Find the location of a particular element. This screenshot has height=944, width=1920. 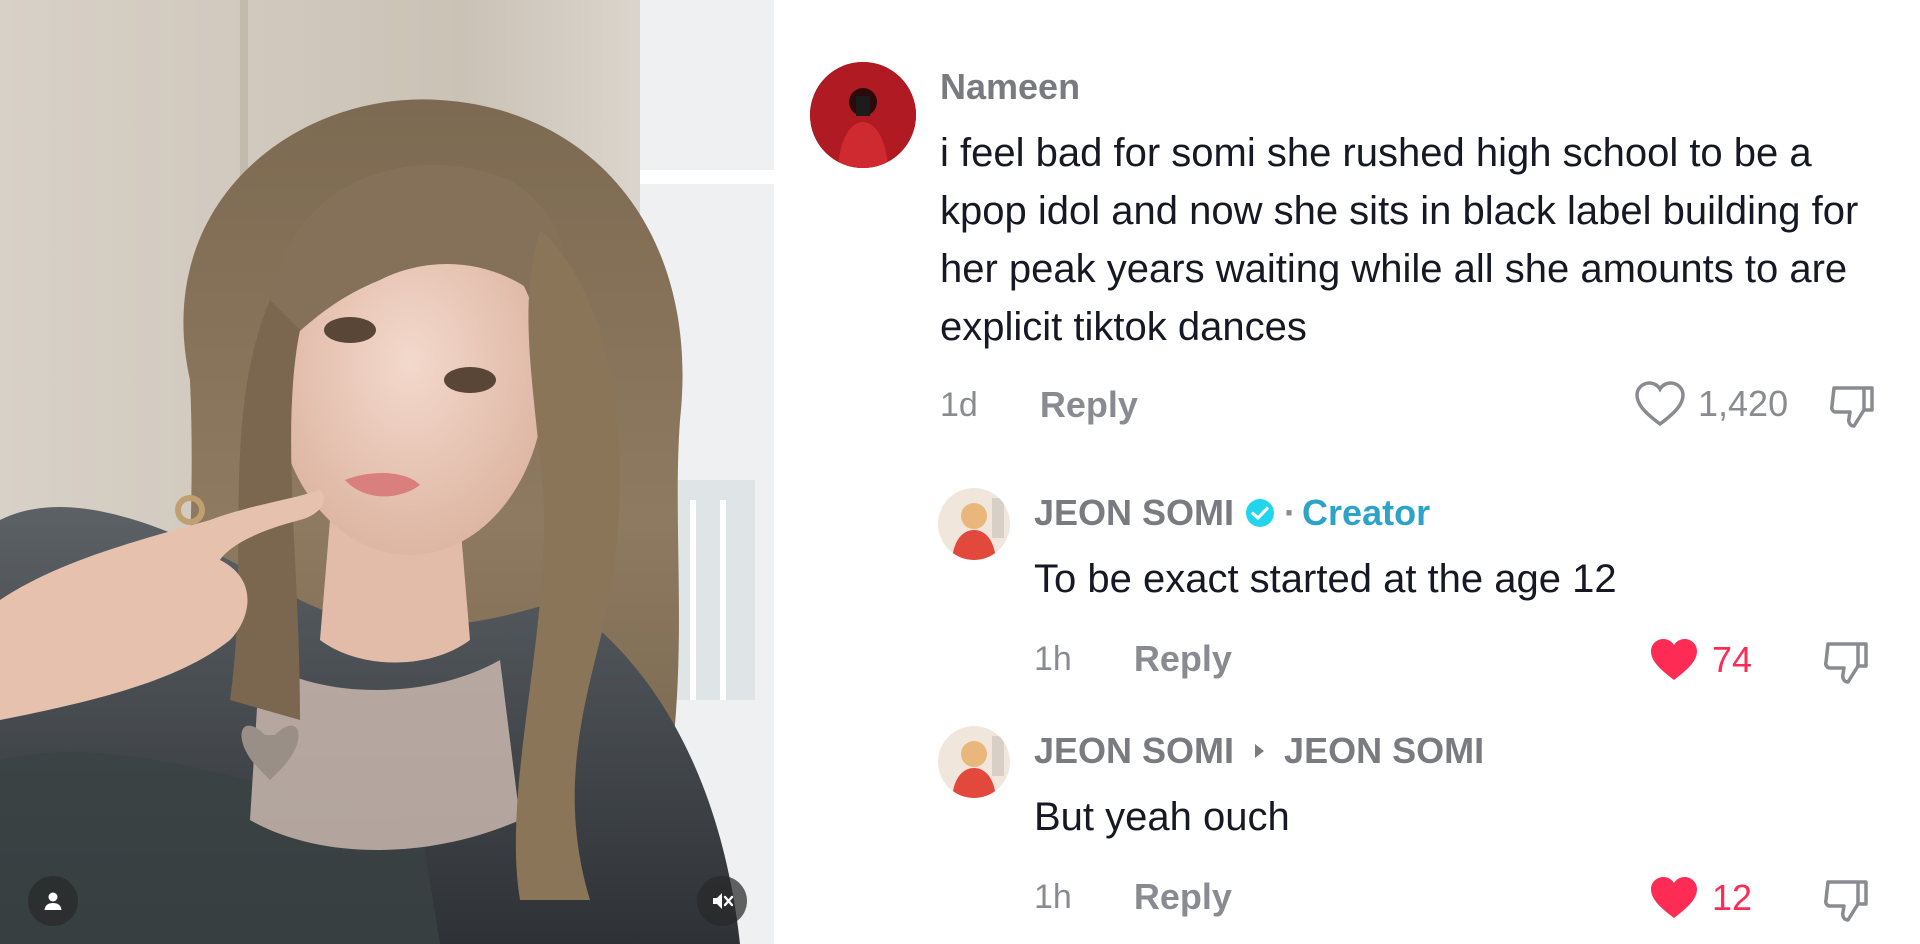

like-count: 1,420 is located at coordinates (1743, 403).